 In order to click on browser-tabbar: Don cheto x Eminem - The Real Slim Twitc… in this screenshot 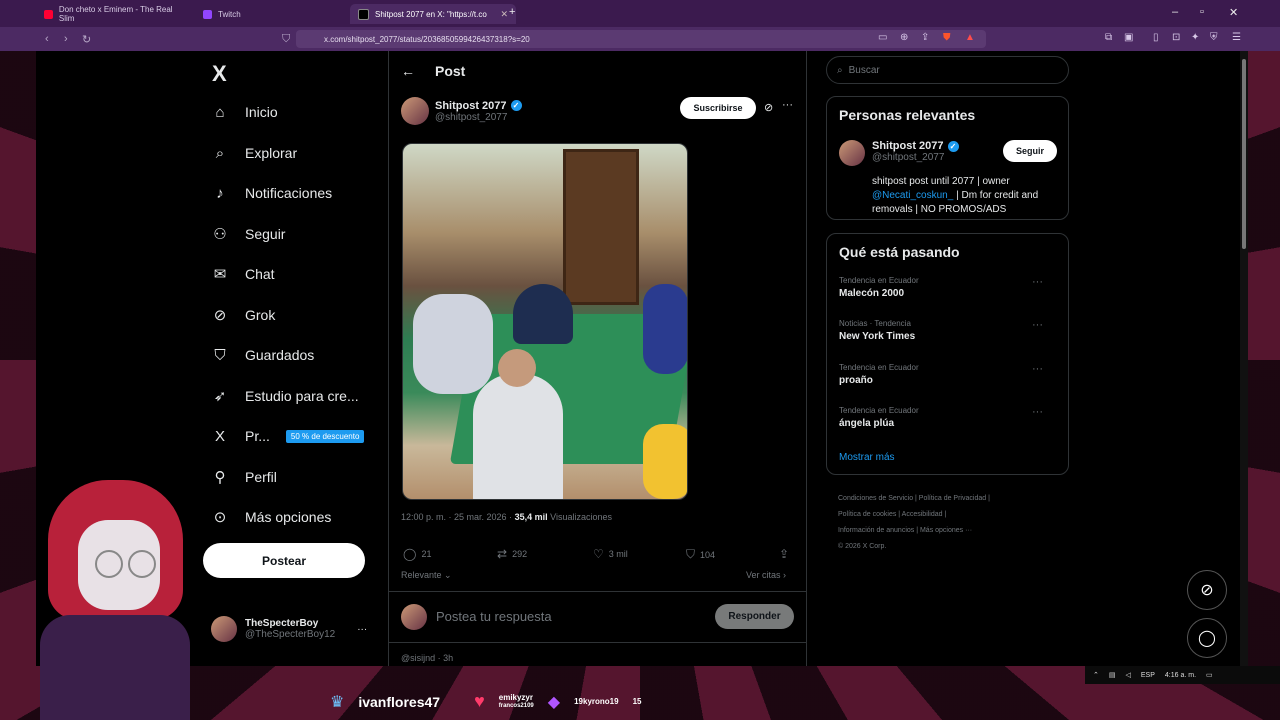, I will do `click(640, 13)`.